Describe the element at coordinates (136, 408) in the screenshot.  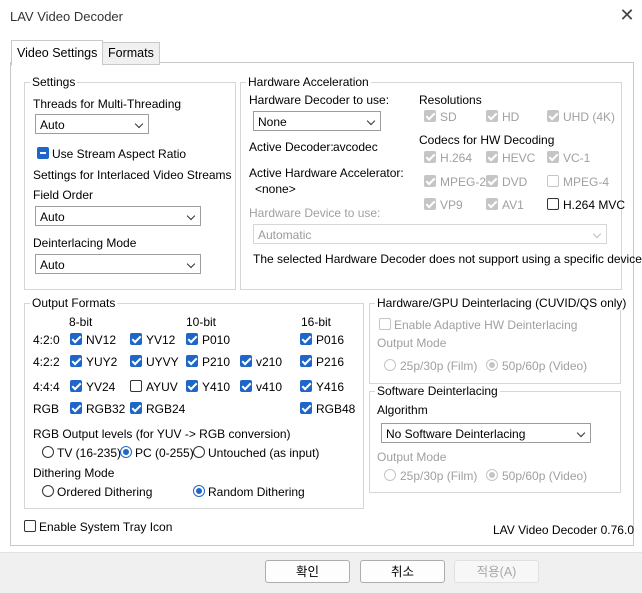
I see `fmt-rgb24-checkbox` at that location.